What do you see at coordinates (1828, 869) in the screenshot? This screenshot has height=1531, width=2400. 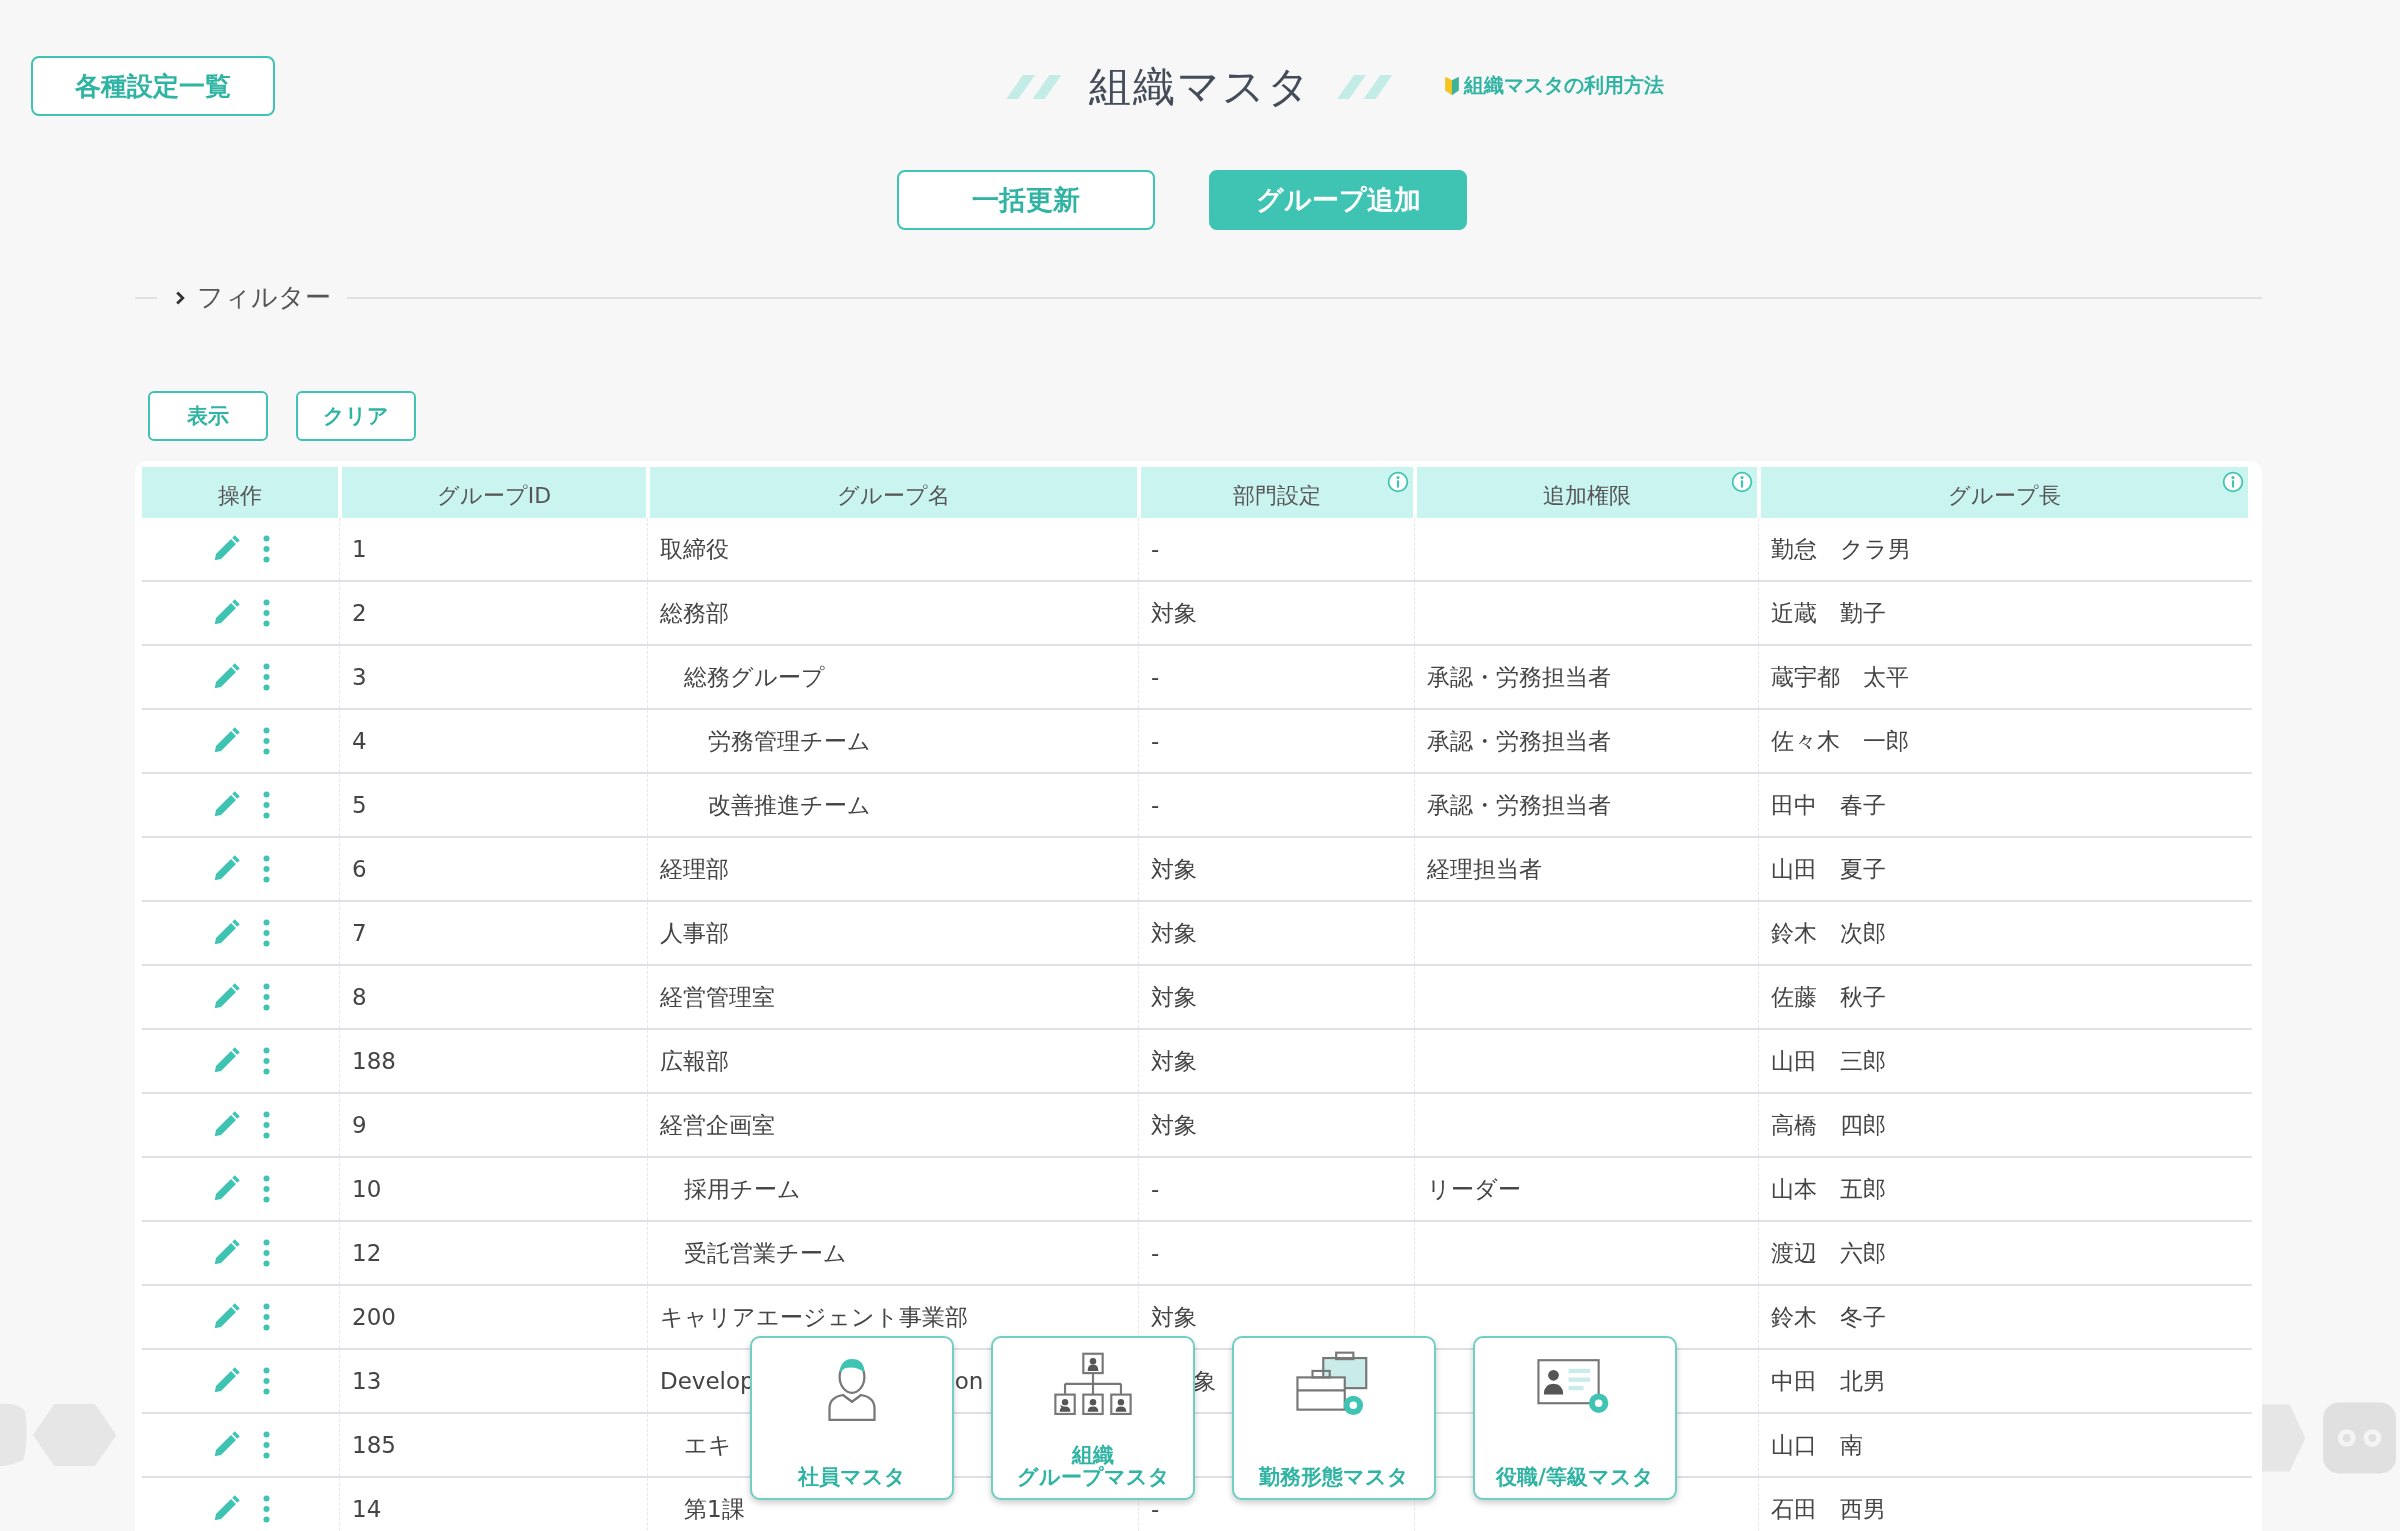 I see `table-cell-text: 山田 夏子` at bounding box center [1828, 869].